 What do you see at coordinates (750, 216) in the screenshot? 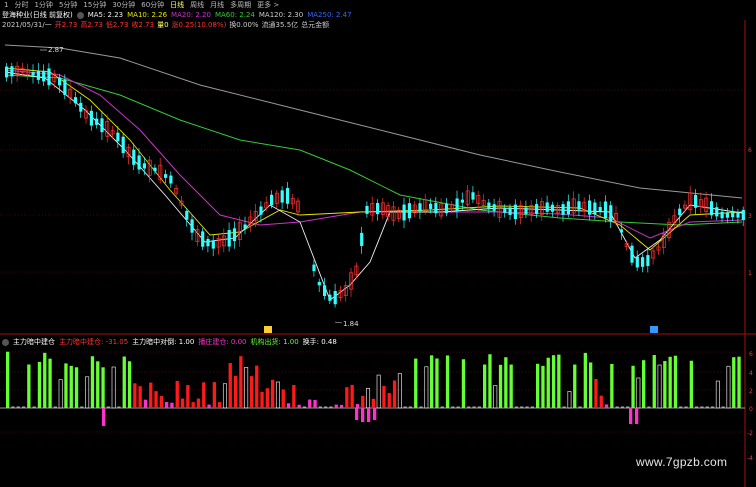
I see `price-axis-label-mid: 3` at bounding box center [750, 216].